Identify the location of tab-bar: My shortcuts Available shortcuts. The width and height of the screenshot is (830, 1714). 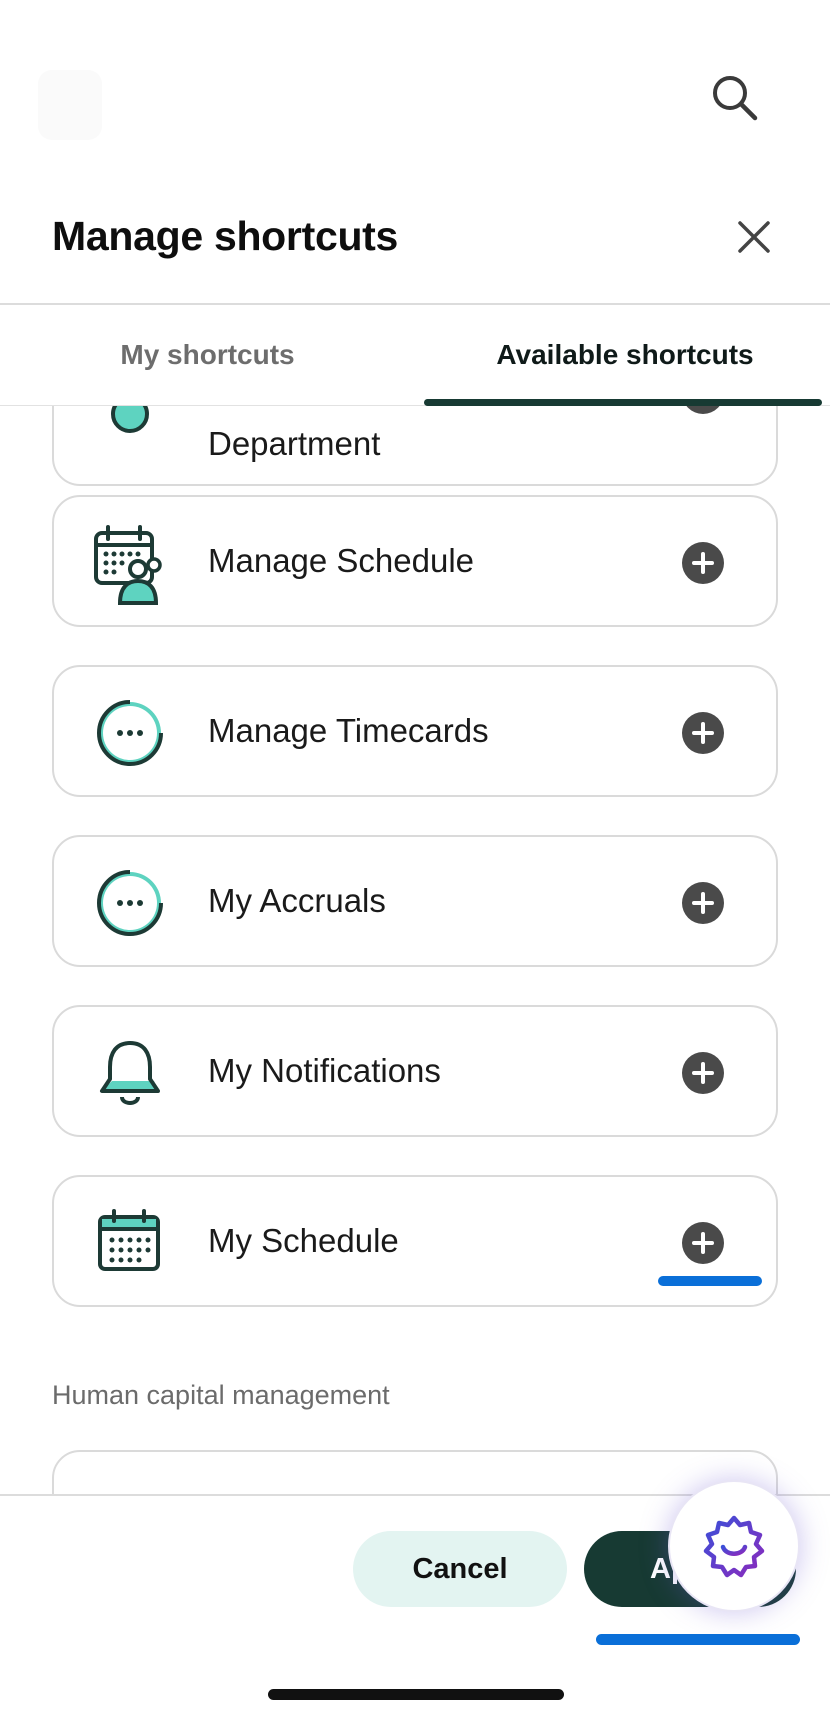
(415, 355).